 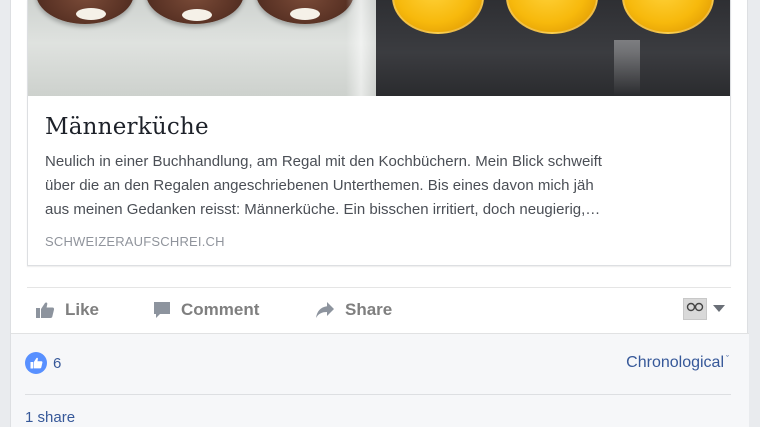 I want to click on sort-caret: ˇ, so click(x=727, y=359).